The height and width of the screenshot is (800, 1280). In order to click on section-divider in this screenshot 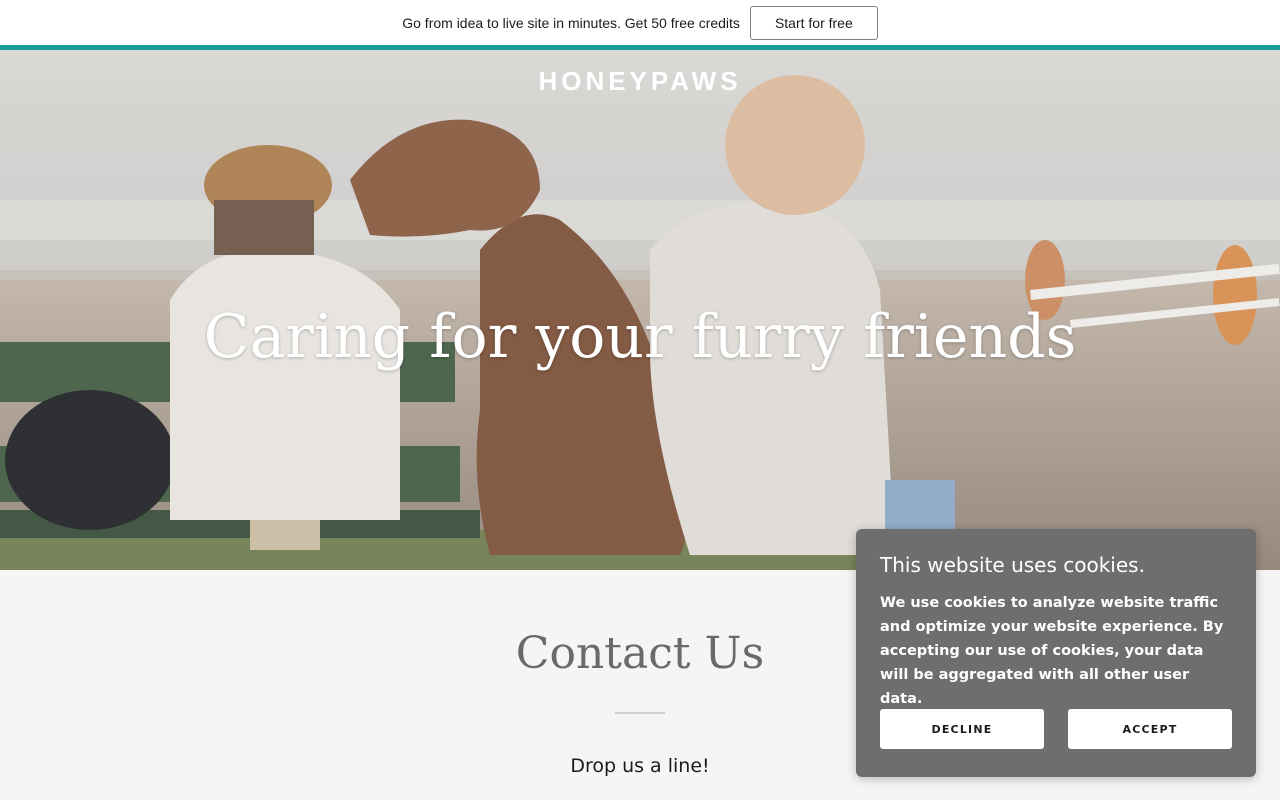, I will do `click(640, 713)`.